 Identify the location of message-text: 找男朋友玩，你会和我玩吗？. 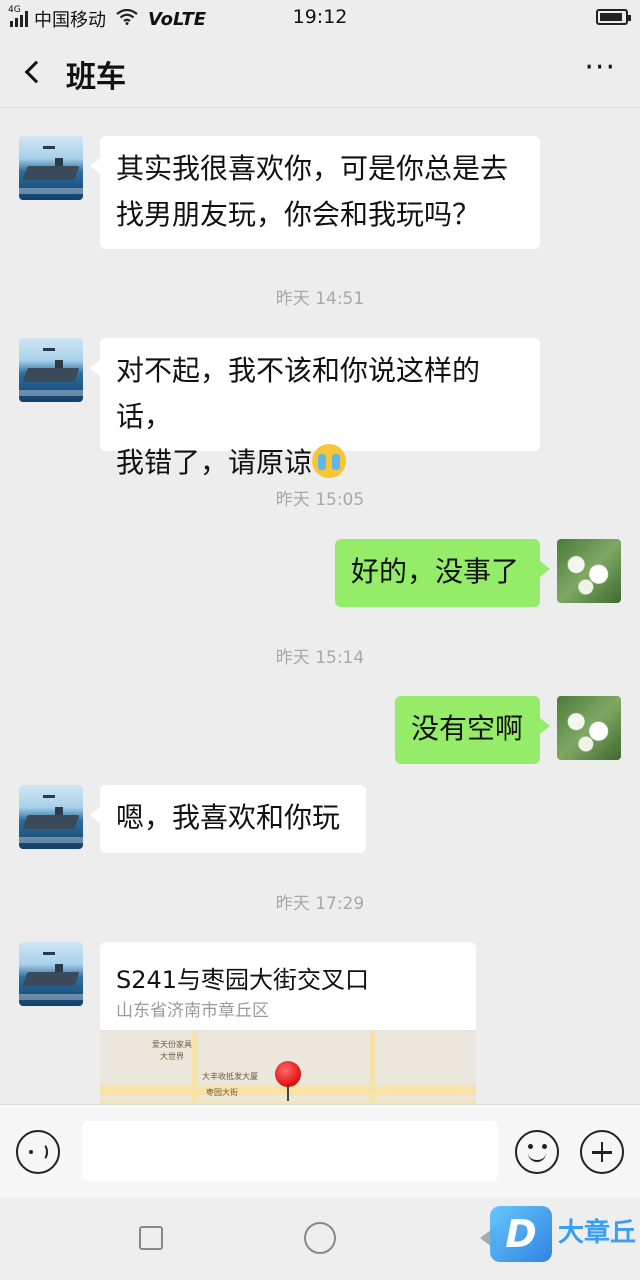
(298, 214).